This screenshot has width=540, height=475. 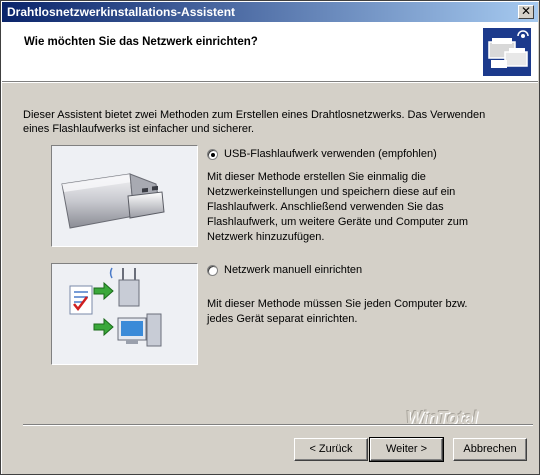 What do you see at coordinates (121, 12) in the screenshot?
I see `window-title: Drahtlosnetzwerkinstallations-Assistent` at bounding box center [121, 12].